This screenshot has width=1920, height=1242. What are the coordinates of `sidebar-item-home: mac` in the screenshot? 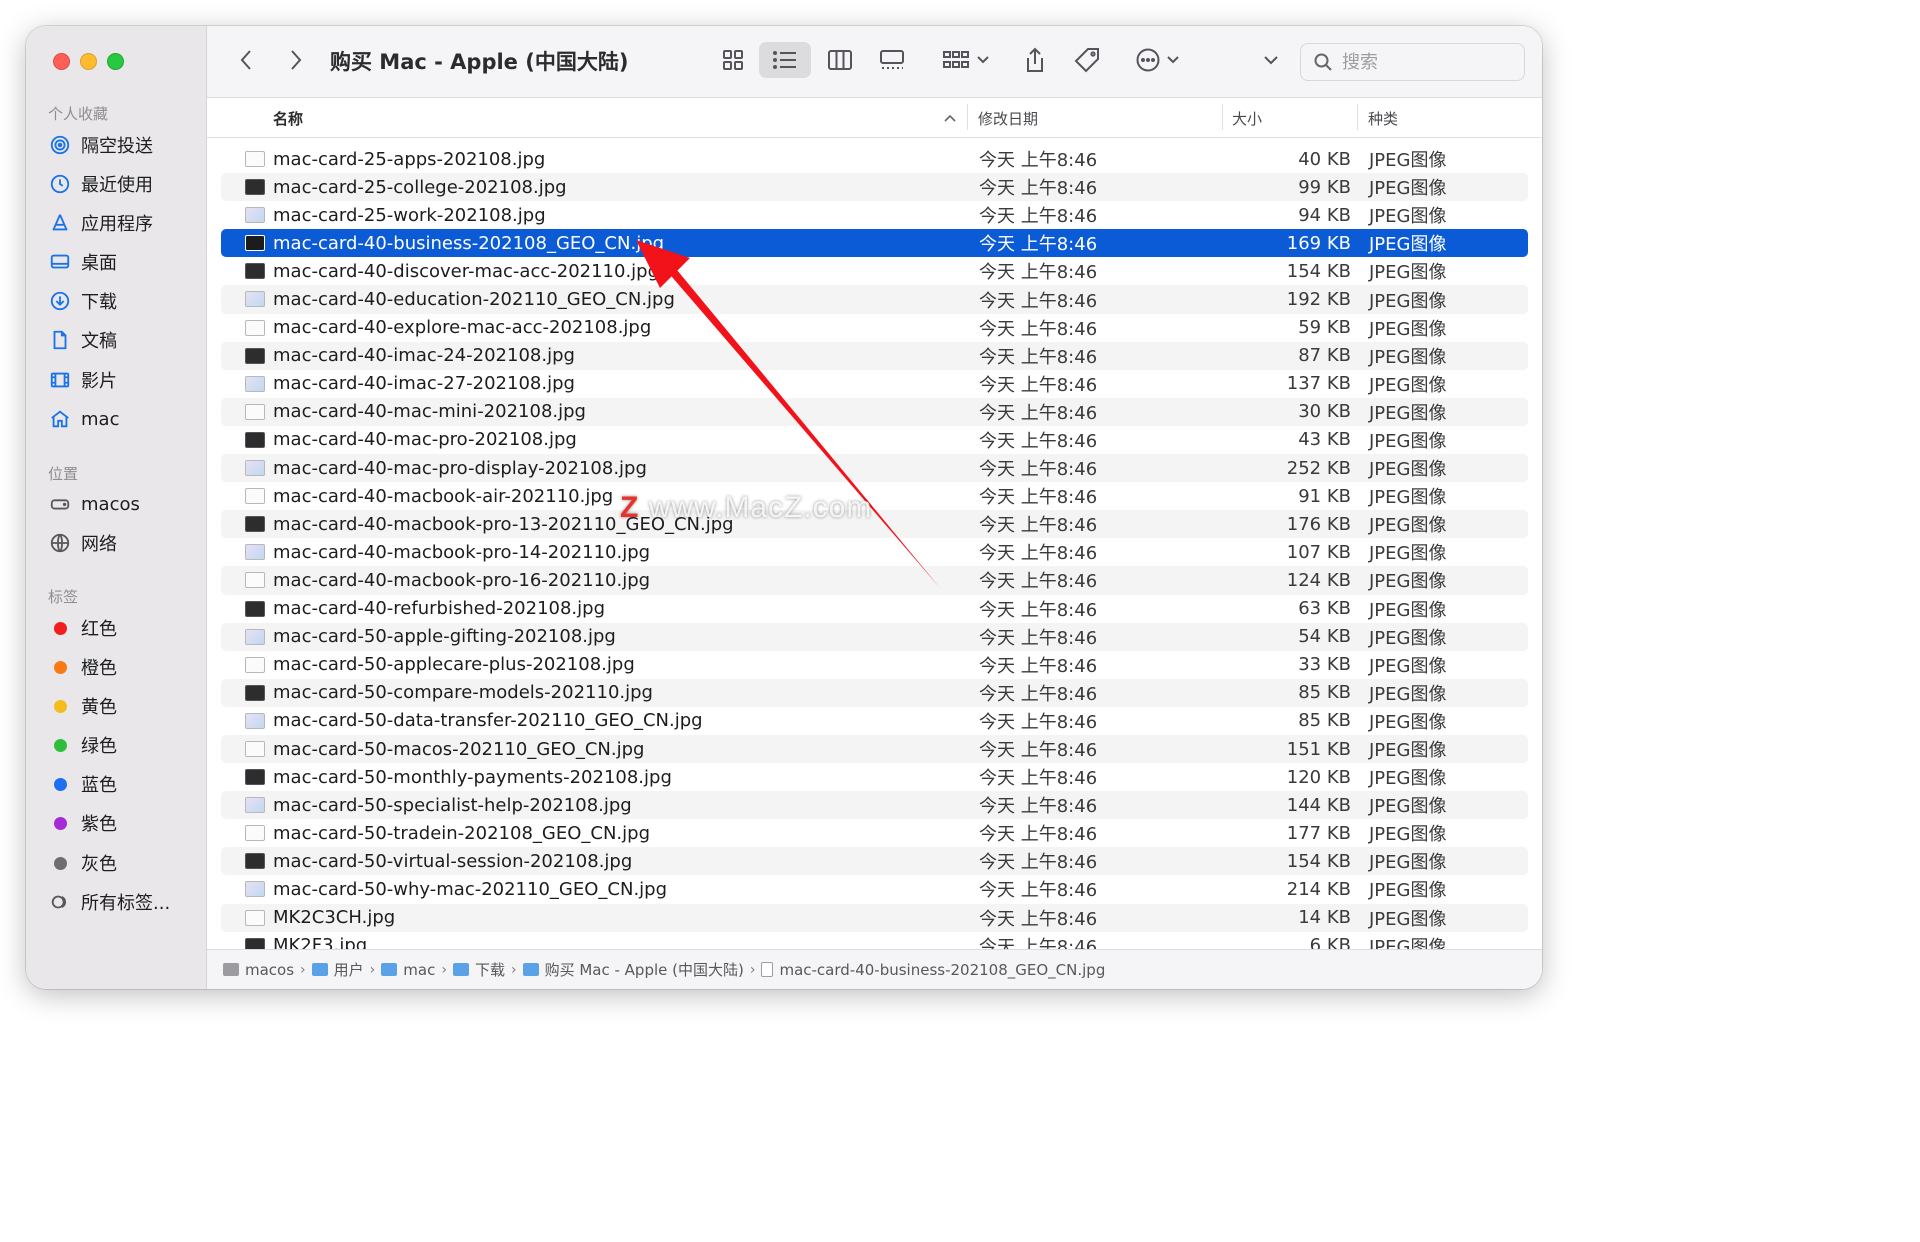 It's located at (83, 419).